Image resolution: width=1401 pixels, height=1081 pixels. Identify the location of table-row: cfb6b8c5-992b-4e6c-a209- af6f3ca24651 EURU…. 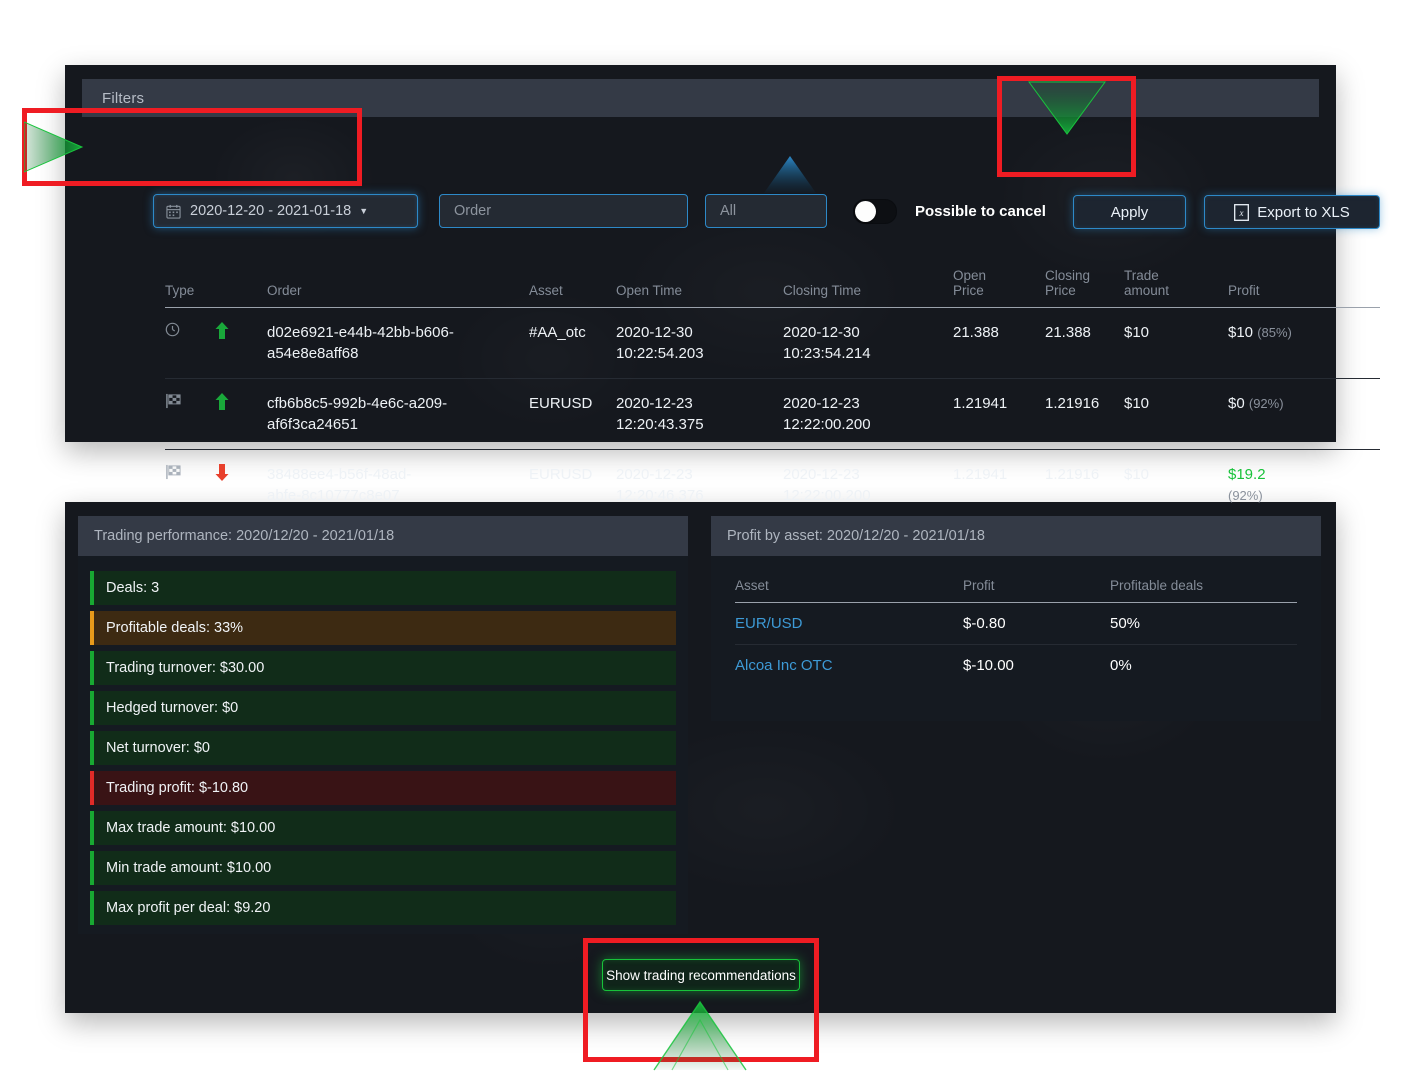
(772, 414).